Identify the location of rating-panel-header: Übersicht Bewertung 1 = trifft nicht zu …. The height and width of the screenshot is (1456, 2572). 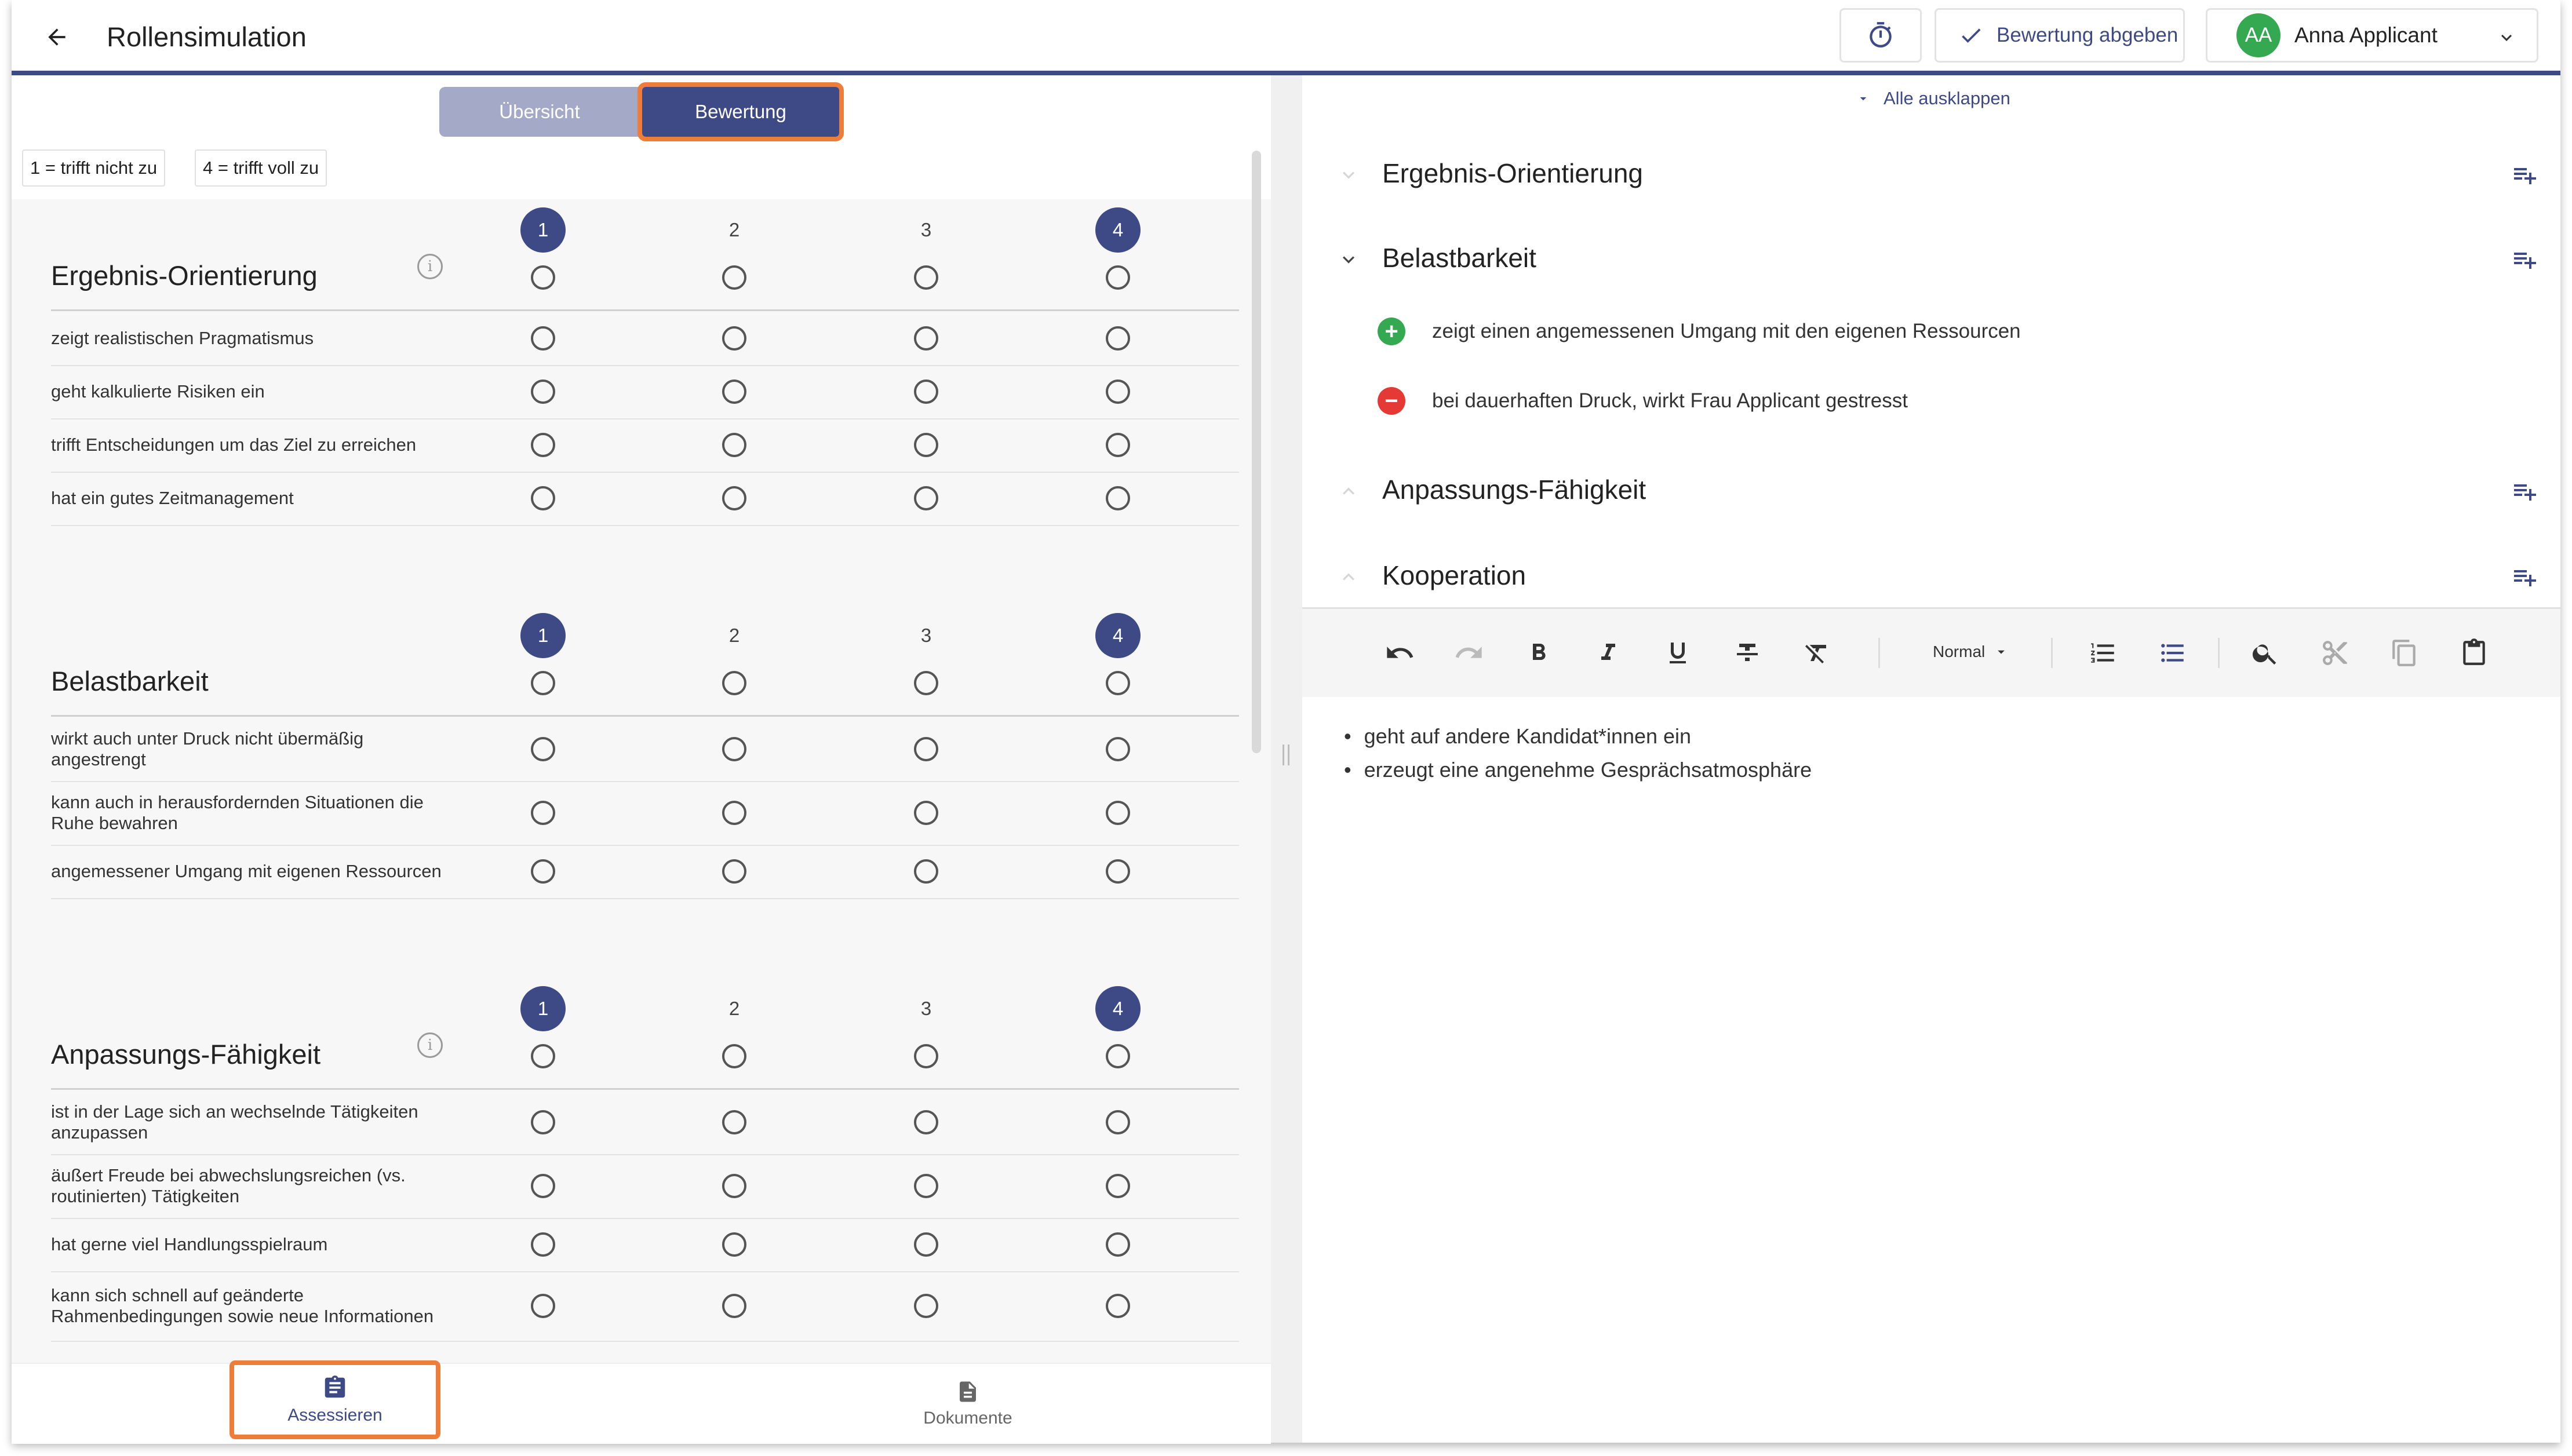
(641, 137).